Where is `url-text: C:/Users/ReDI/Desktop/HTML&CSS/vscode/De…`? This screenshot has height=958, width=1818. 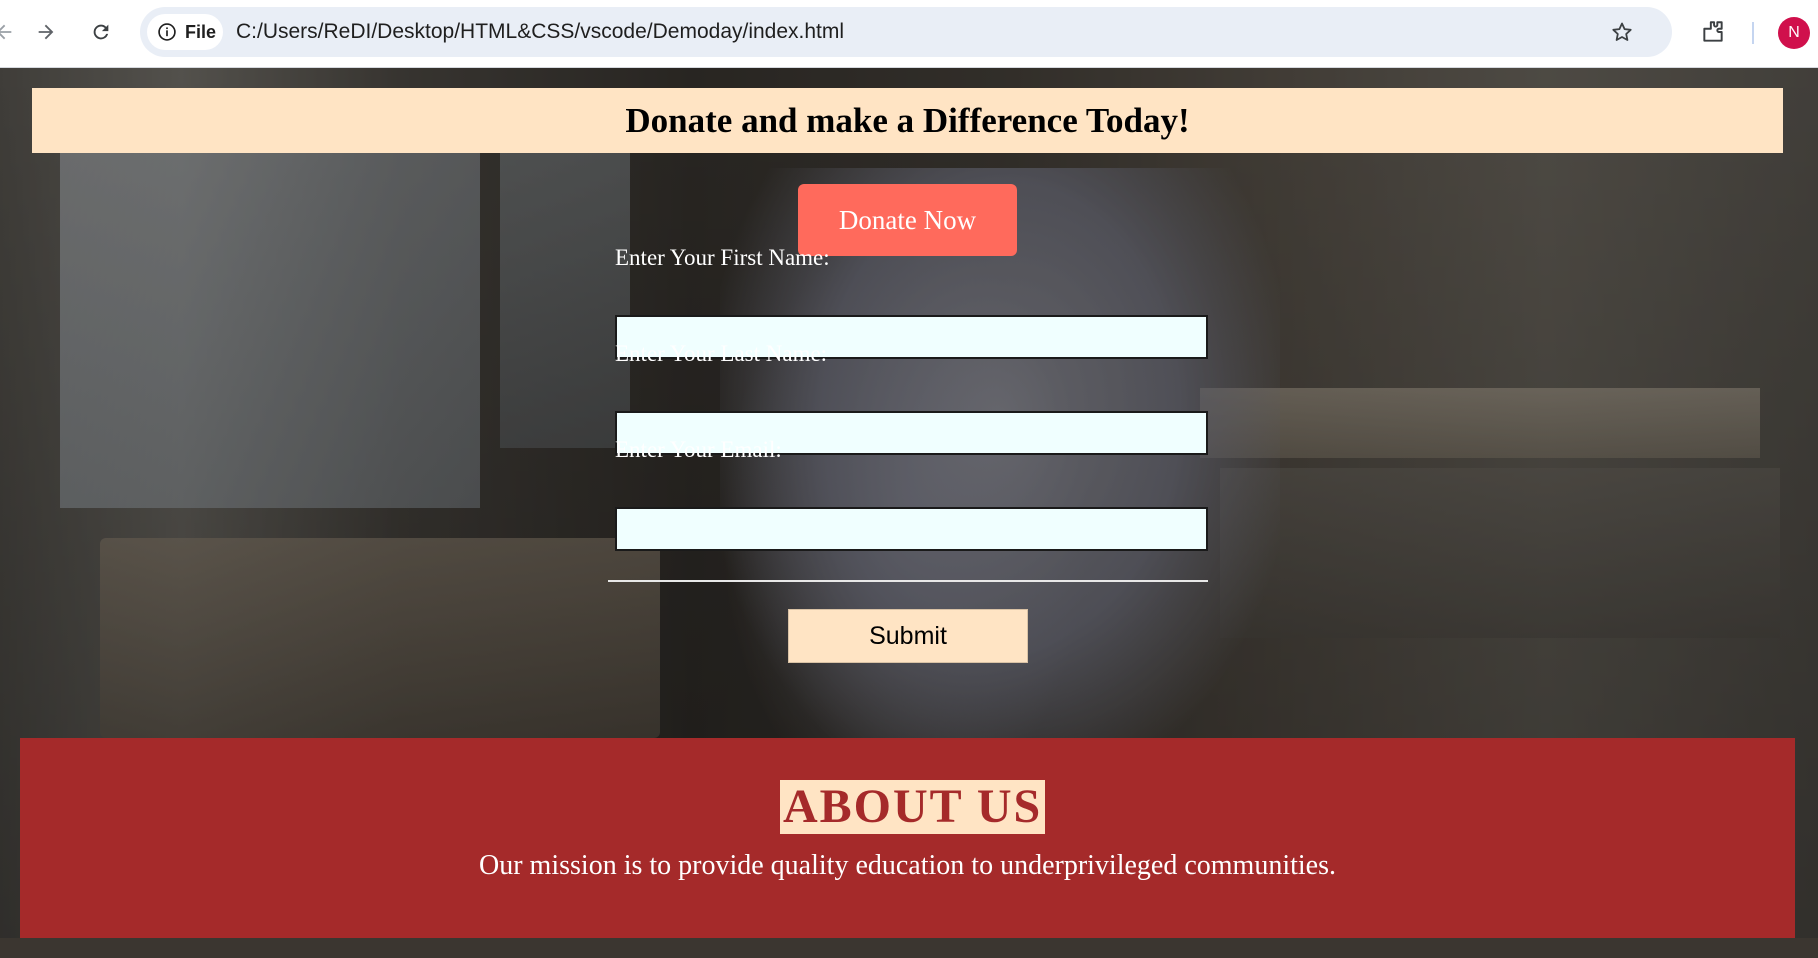
url-text: C:/Users/ReDI/Desktop/HTML&CSS/vscode/De… is located at coordinates (540, 32).